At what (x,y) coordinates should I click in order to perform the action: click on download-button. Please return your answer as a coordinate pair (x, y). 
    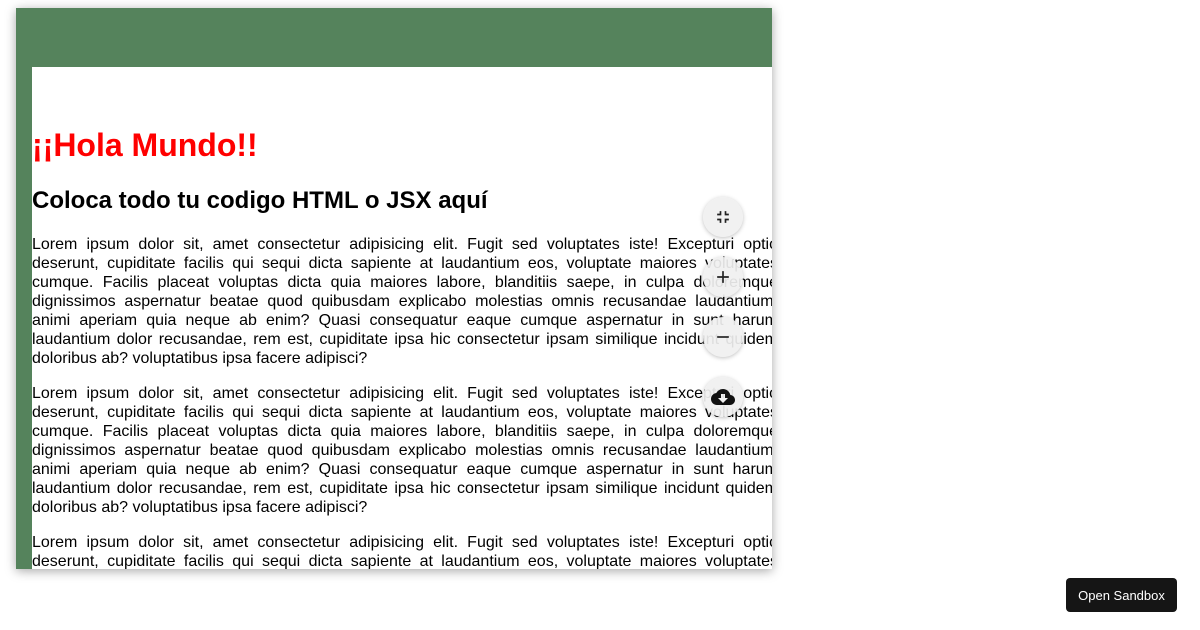
    Looking at the image, I should click on (723, 397).